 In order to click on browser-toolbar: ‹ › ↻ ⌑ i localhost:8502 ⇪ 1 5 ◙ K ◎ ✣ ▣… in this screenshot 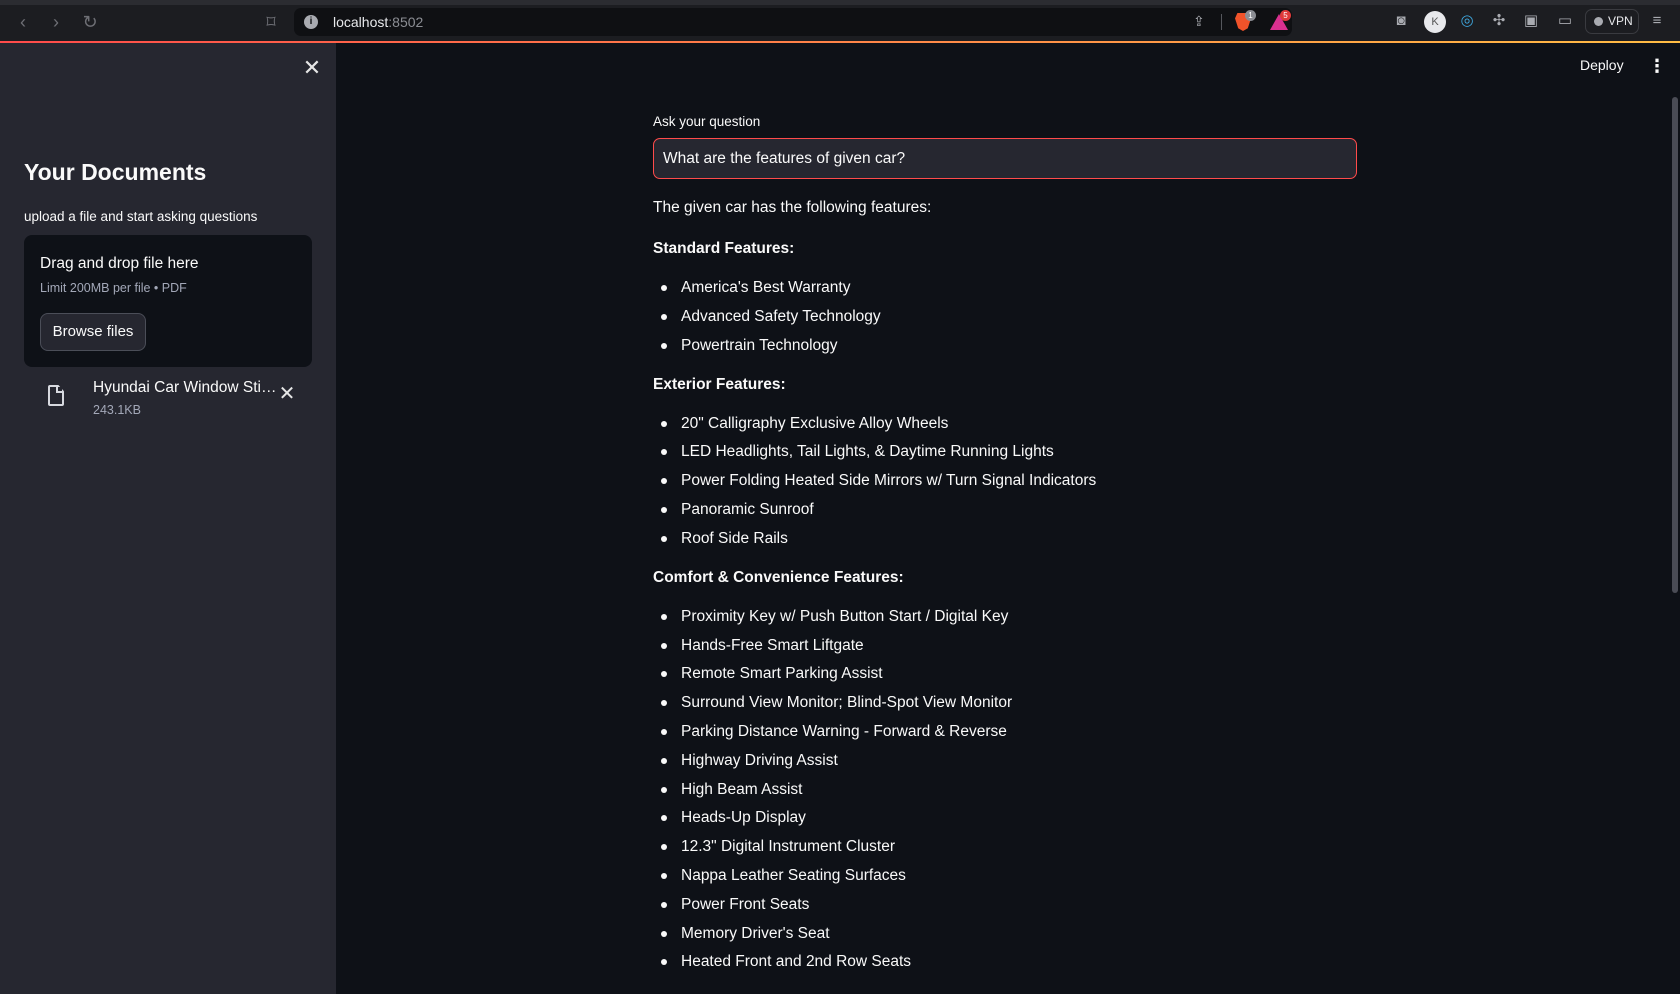, I will do `click(840, 21)`.